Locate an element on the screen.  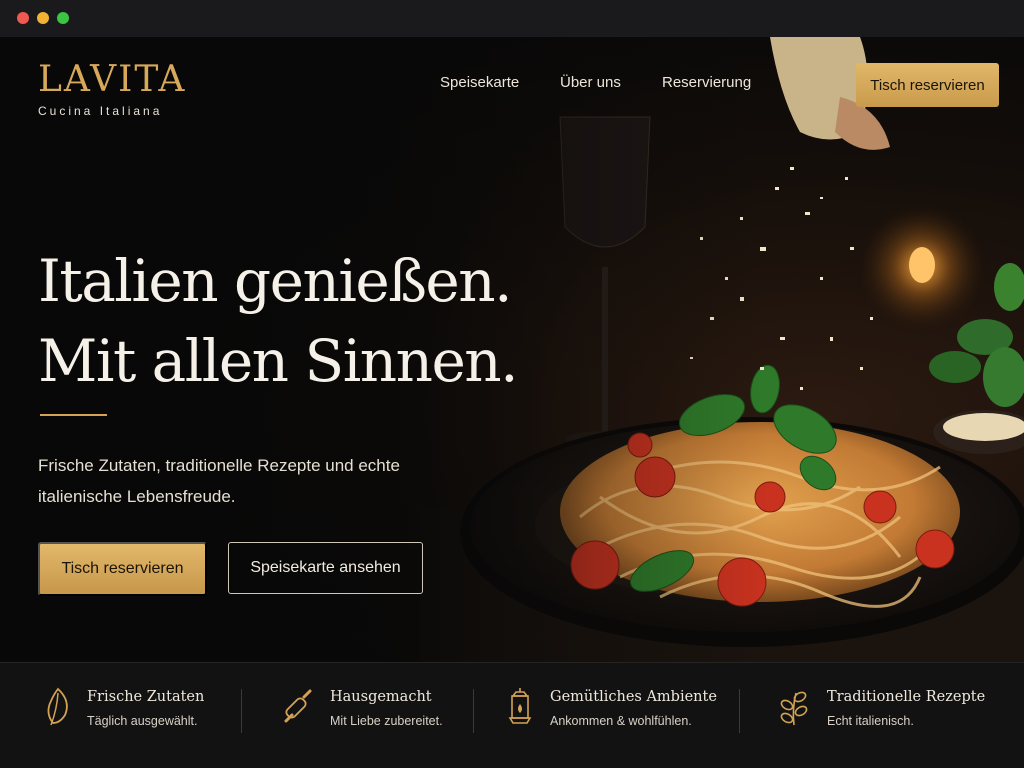
feature-desc: Mit Liebe zubereitet. is located at coordinates (386, 721).